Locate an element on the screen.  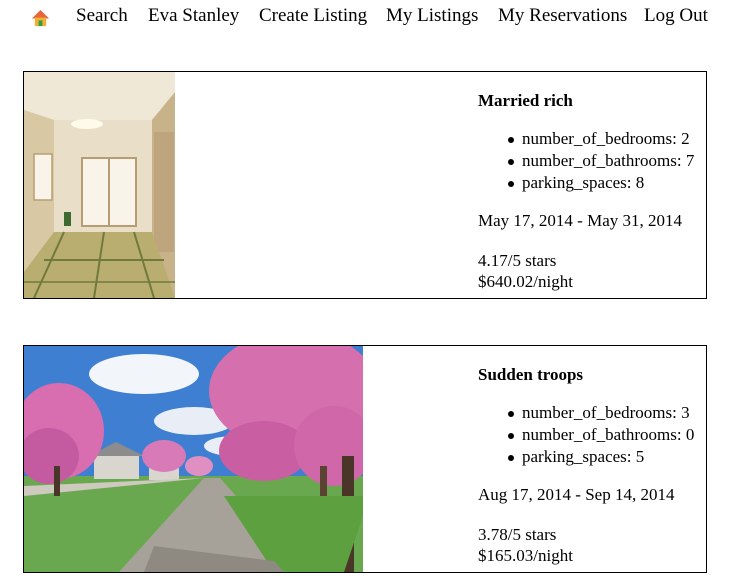
nav-logout-link: Log Out is located at coordinates (676, 16).